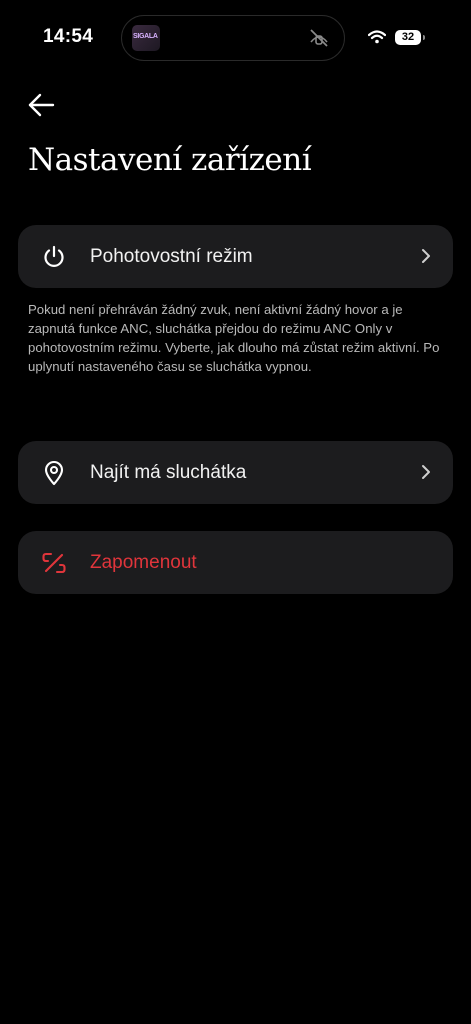 The image size is (471, 1024). I want to click on standby-mode-row: Pohotovostní režim, so click(235, 256).